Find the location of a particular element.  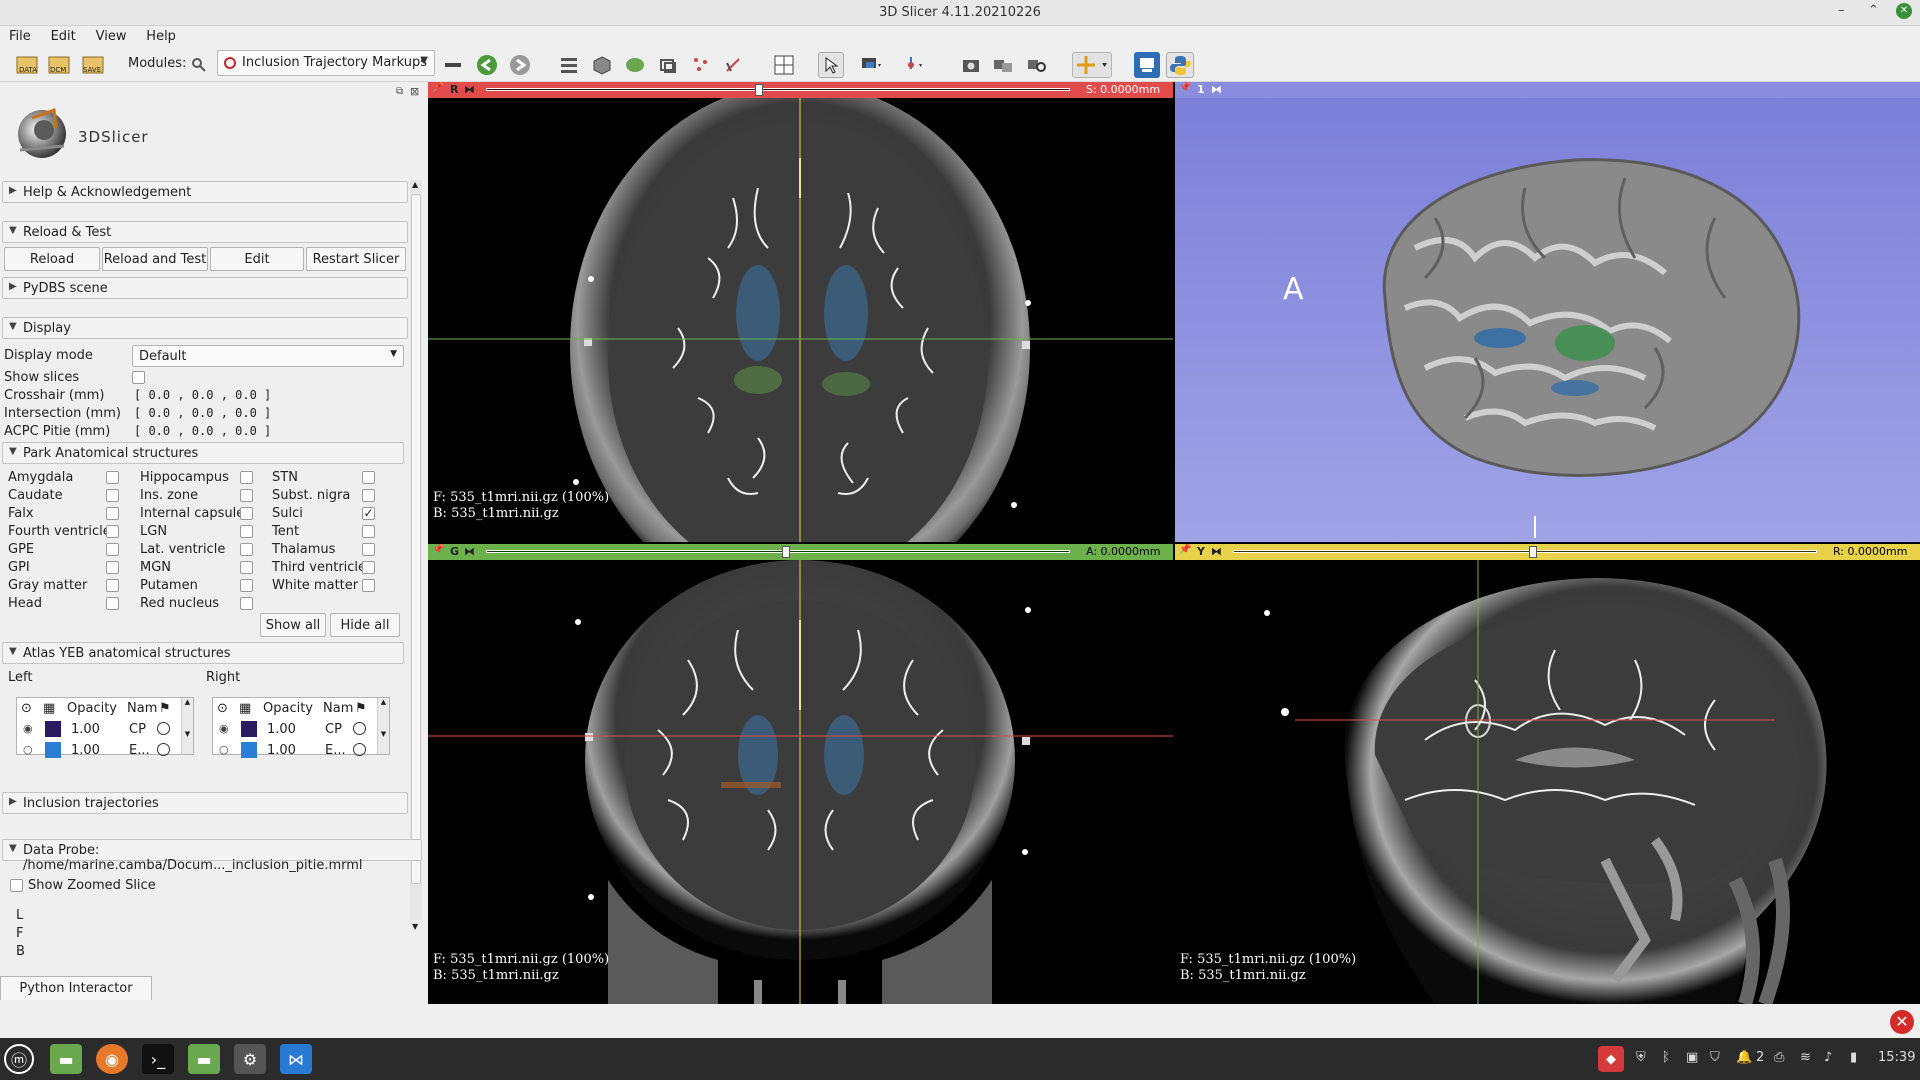

transform-icon is located at coordinates (668, 65).